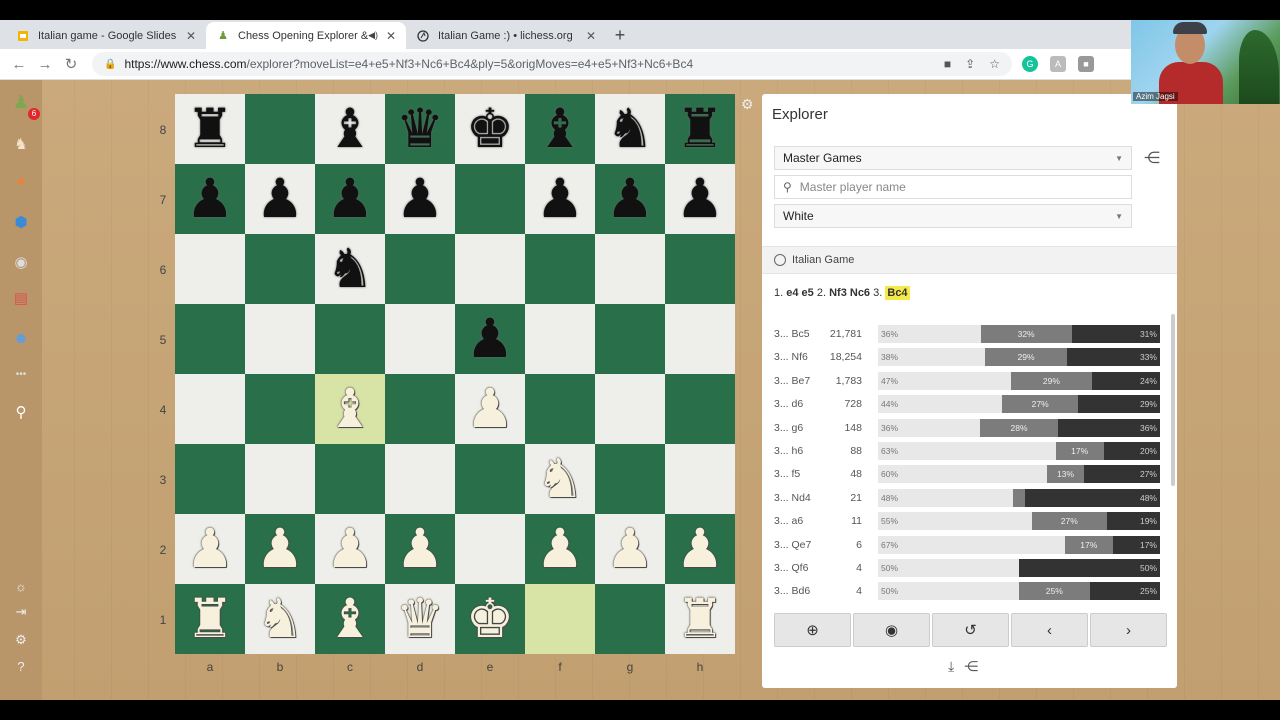 Image resolution: width=1280 pixels, height=720 pixels. What do you see at coordinates (280, 619) in the screenshot?
I see `square-b1: ♞` at bounding box center [280, 619].